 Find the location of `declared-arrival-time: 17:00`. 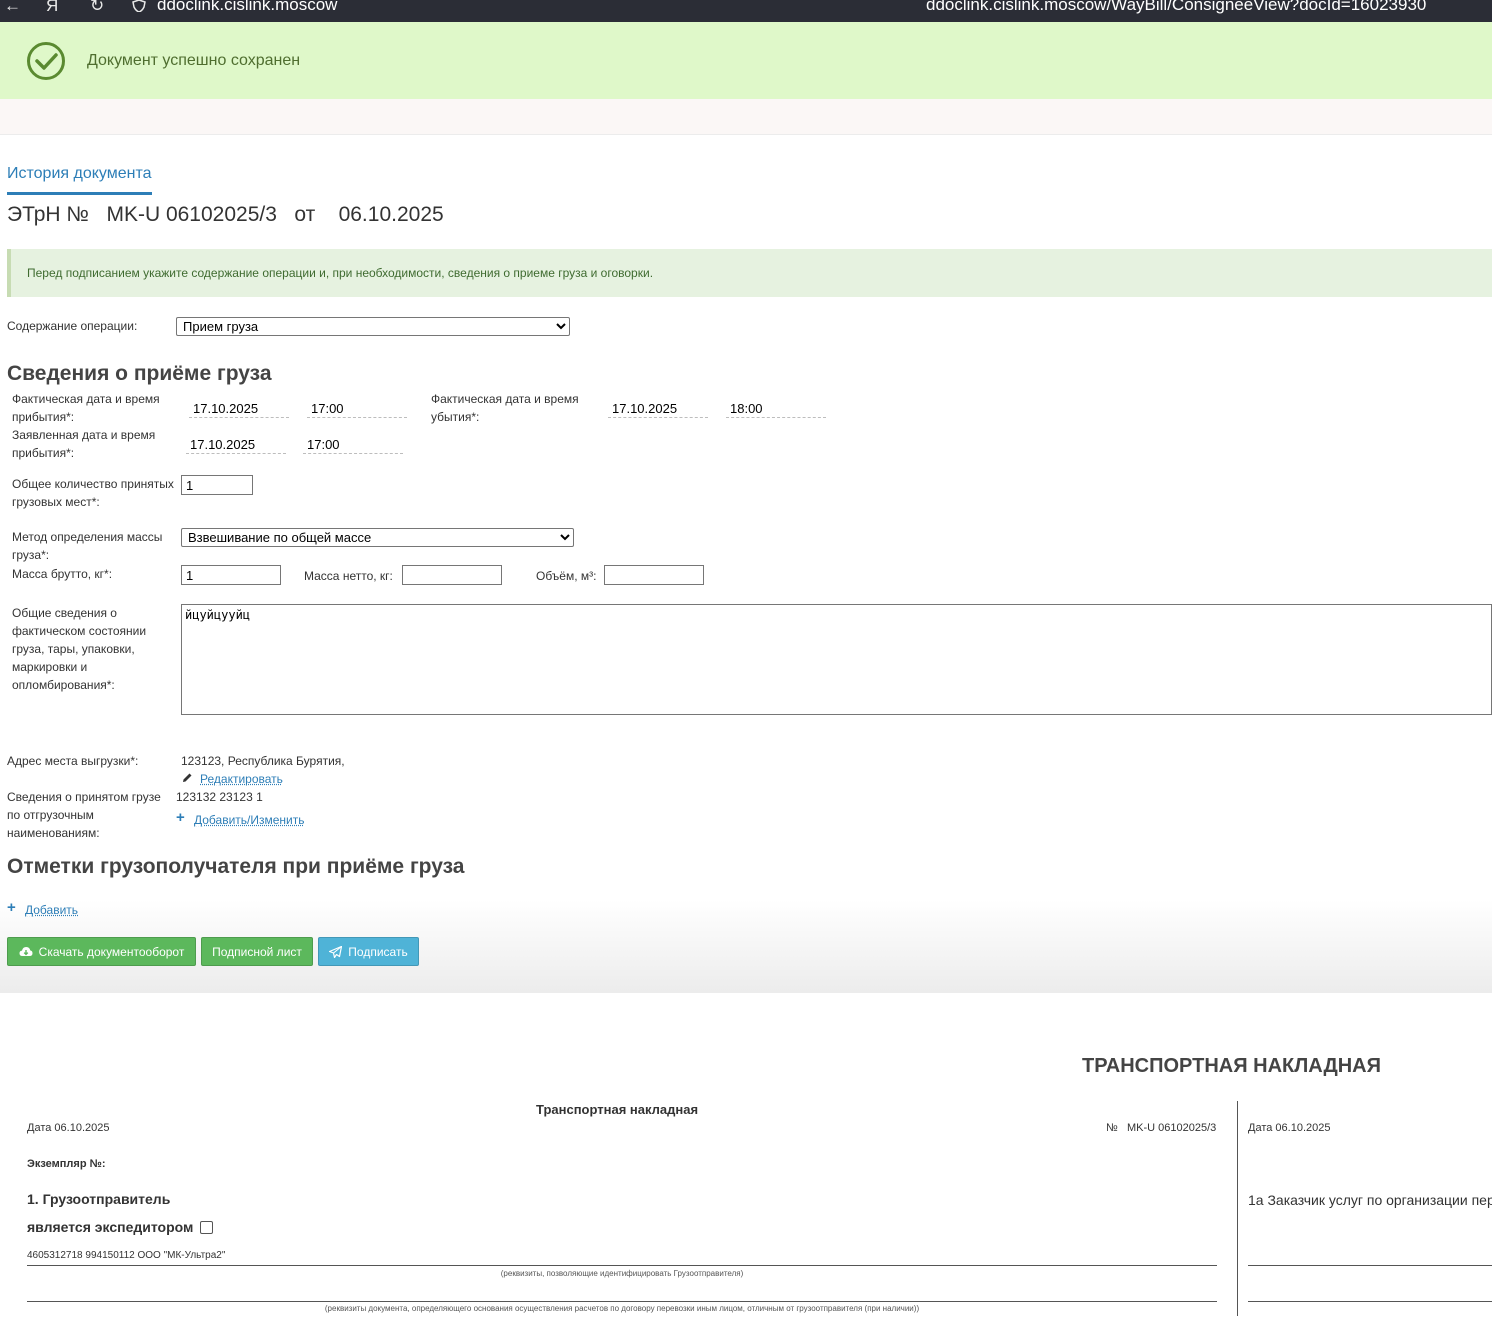

declared-arrival-time: 17:00 is located at coordinates (353, 444).